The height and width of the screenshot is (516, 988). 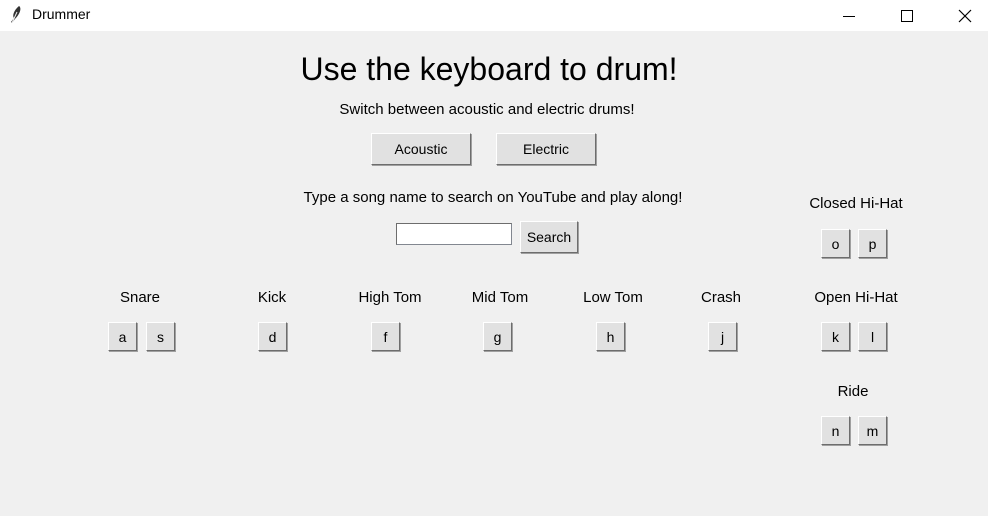 I want to click on maximize-button, so click(x=907, y=15).